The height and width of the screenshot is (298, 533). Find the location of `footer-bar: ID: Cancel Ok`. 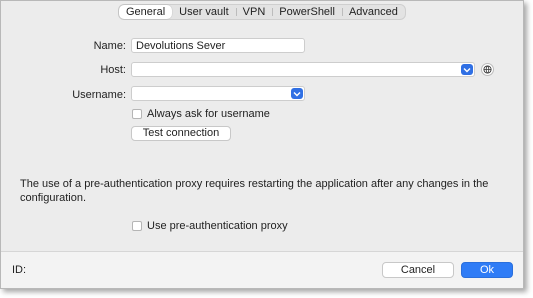

footer-bar: ID: Cancel Ok is located at coordinates (262, 269).